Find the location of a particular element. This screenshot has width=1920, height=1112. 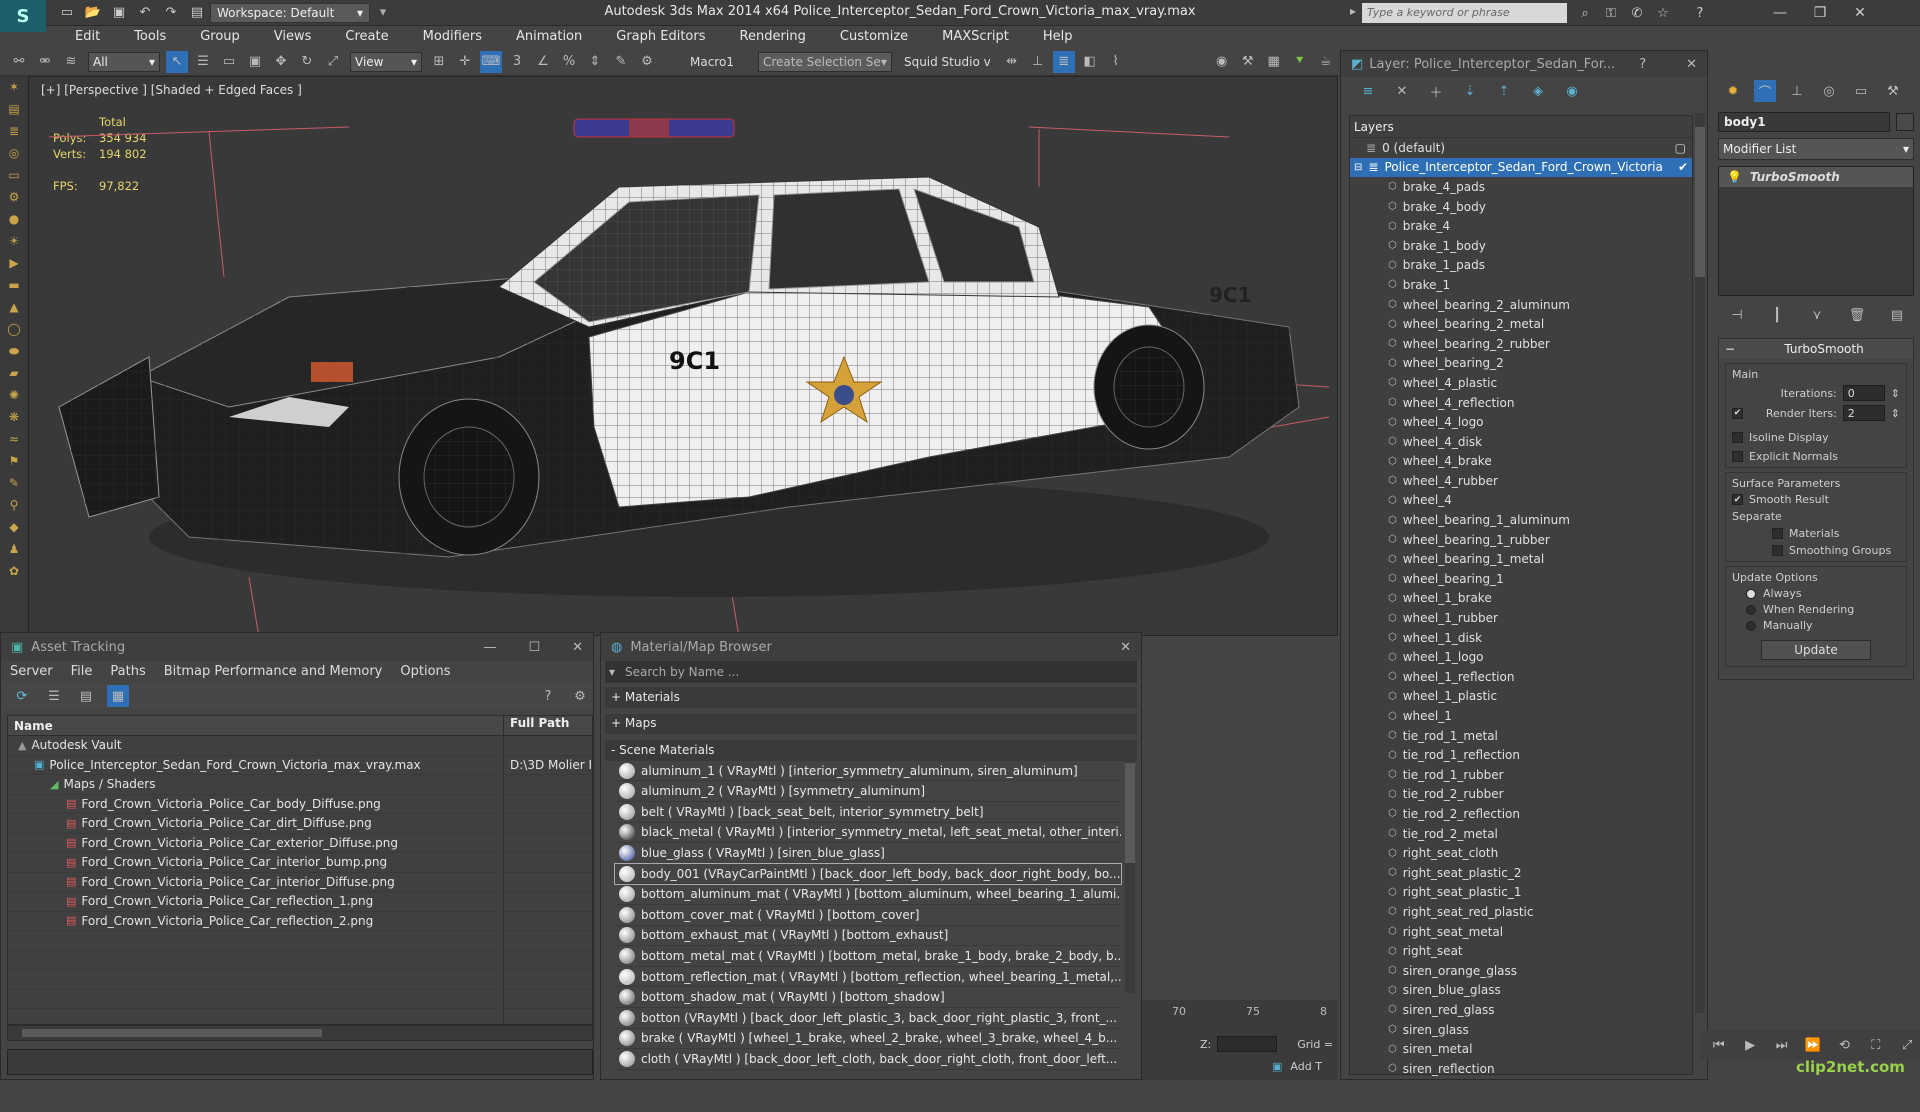

ref-coord-dropdown: View ▾ is located at coordinates (386, 61).